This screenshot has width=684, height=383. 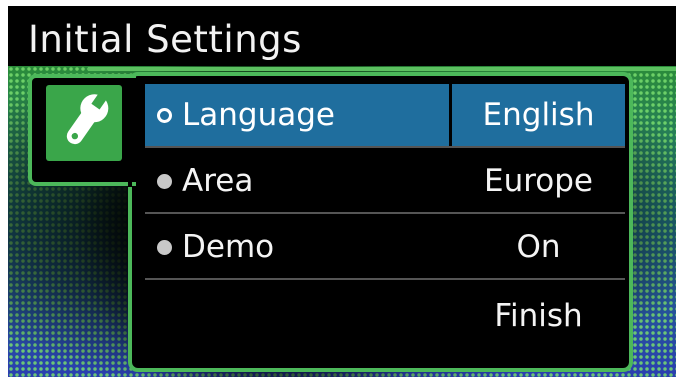 I want to click on setting-value: On, so click(x=538, y=247).